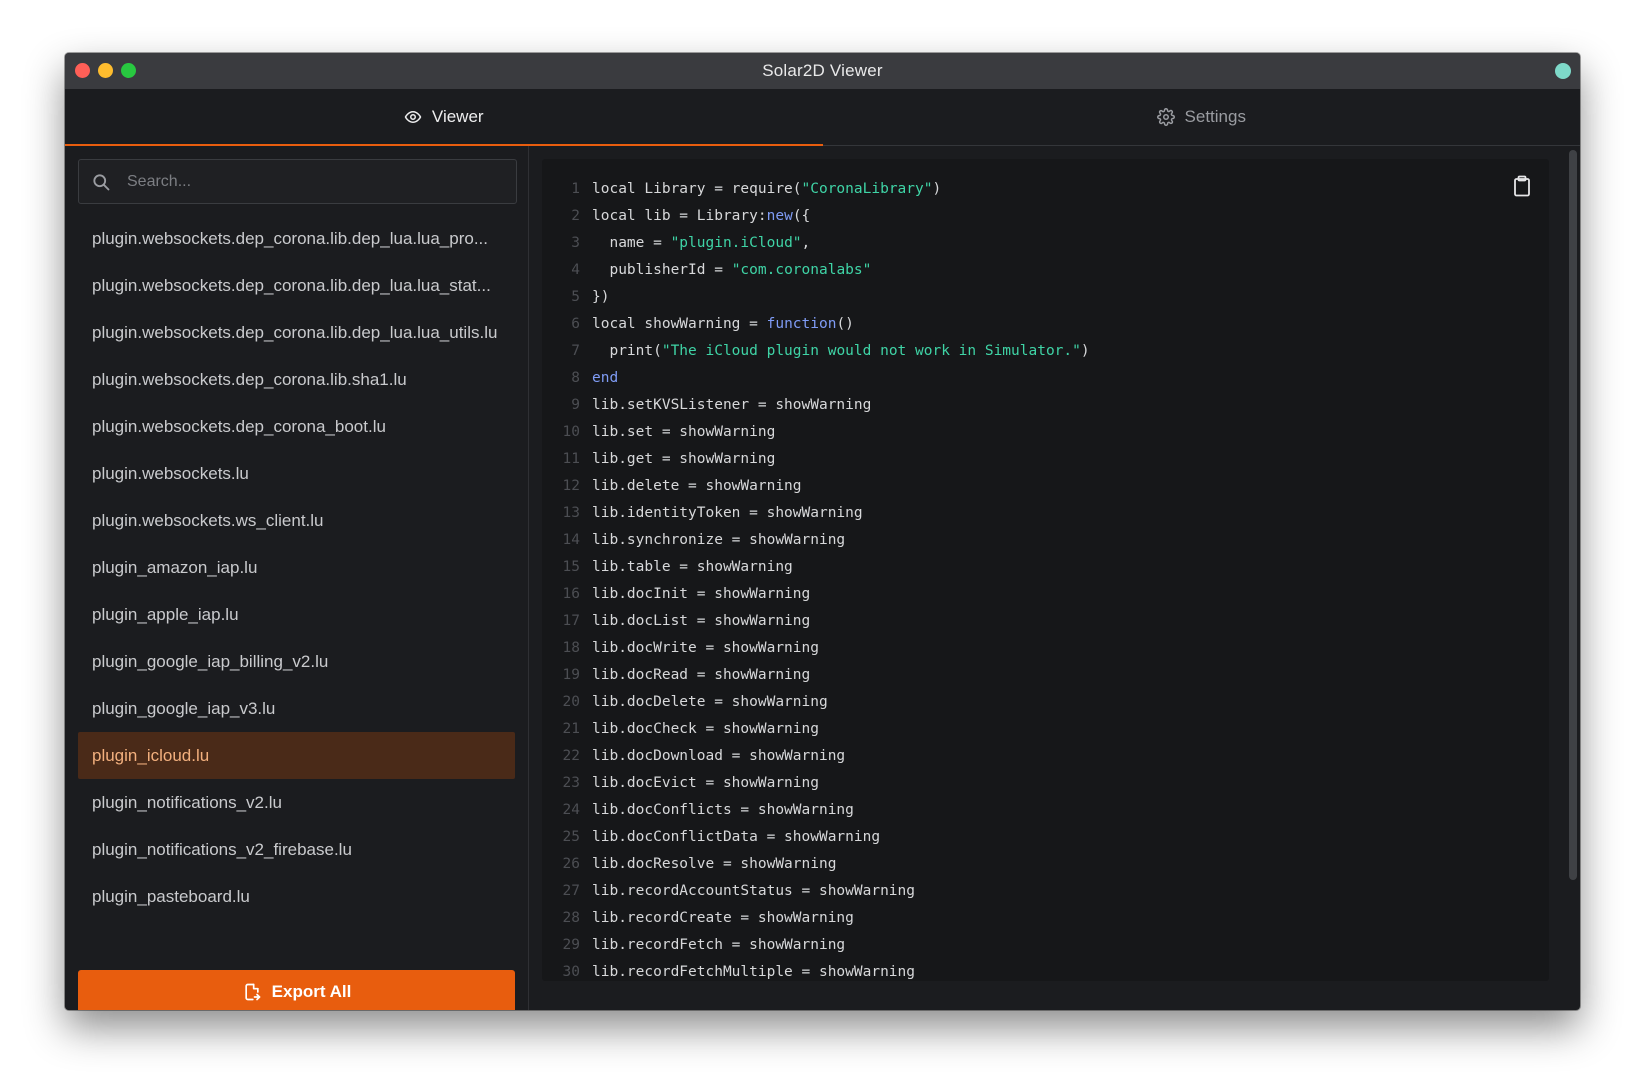  What do you see at coordinates (296, 849) in the screenshot?
I see `file-list-item: plugin_notifications_v2_firebase.lu` at bounding box center [296, 849].